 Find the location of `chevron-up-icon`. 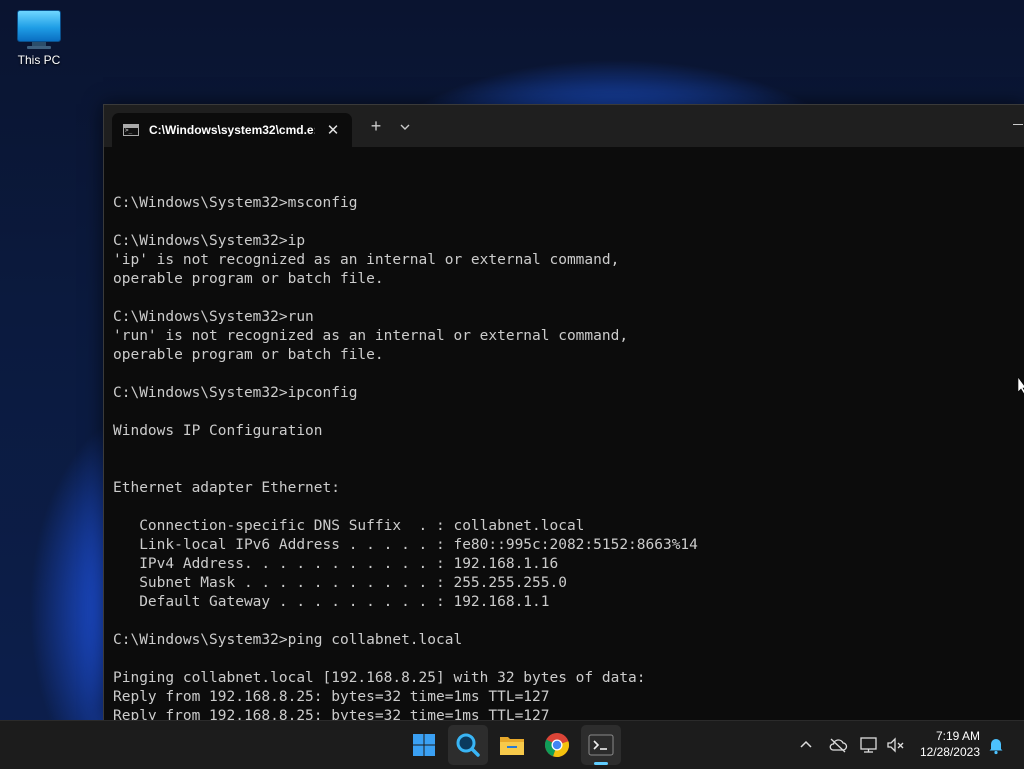

chevron-up-icon is located at coordinates (806, 744).